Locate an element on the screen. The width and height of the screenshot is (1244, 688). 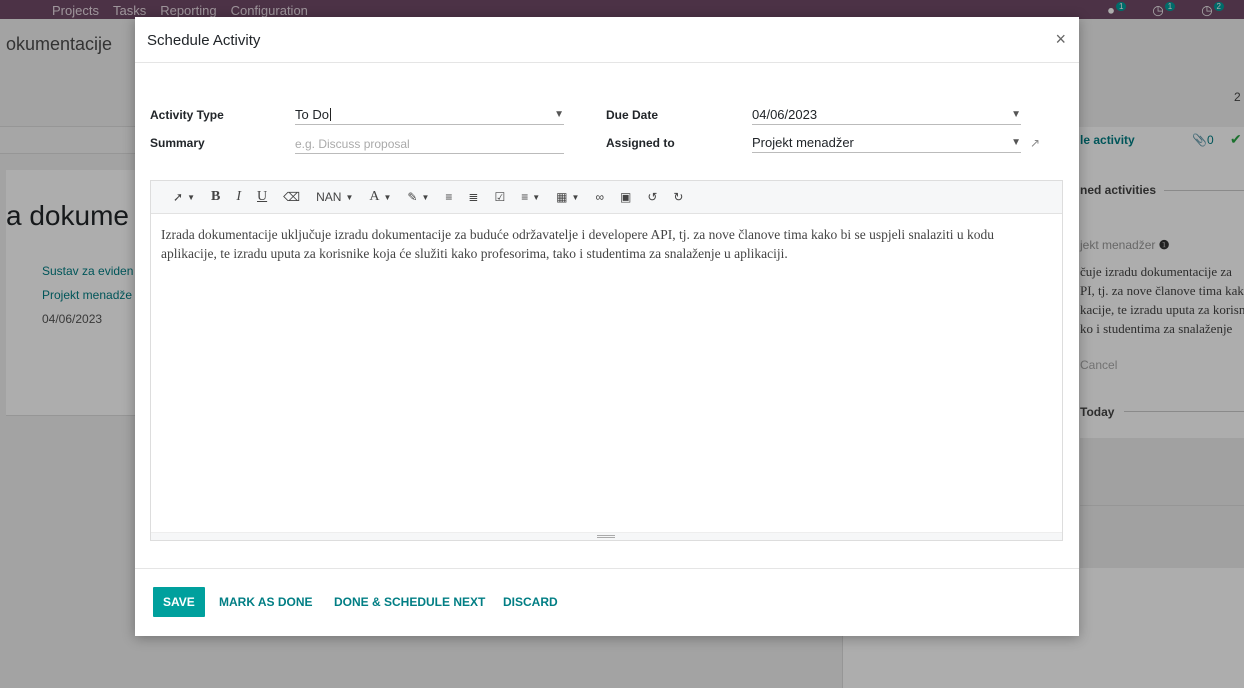
activity-type-value: To Do is located at coordinates (312, 114).